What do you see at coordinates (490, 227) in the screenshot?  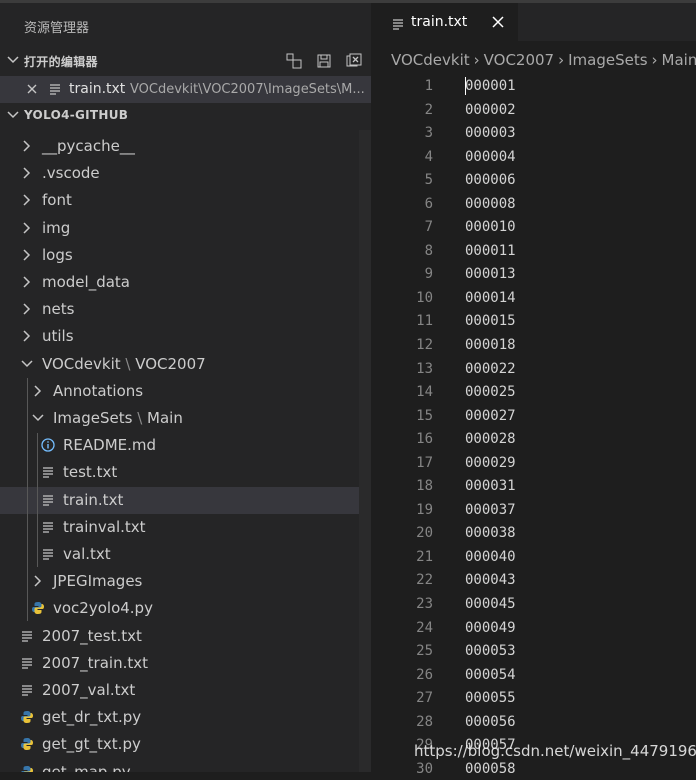 I see `line-text: 000010` at bounding box center [490, 227].